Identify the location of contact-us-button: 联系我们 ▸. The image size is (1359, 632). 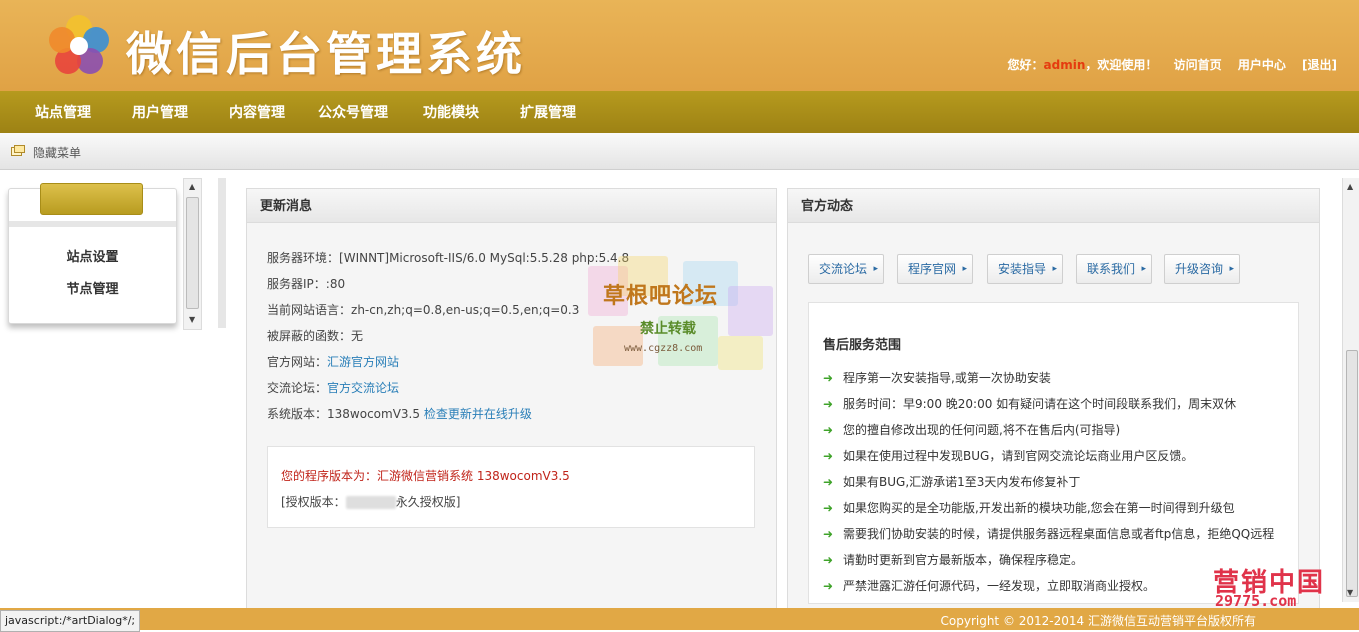
(1114, 269).